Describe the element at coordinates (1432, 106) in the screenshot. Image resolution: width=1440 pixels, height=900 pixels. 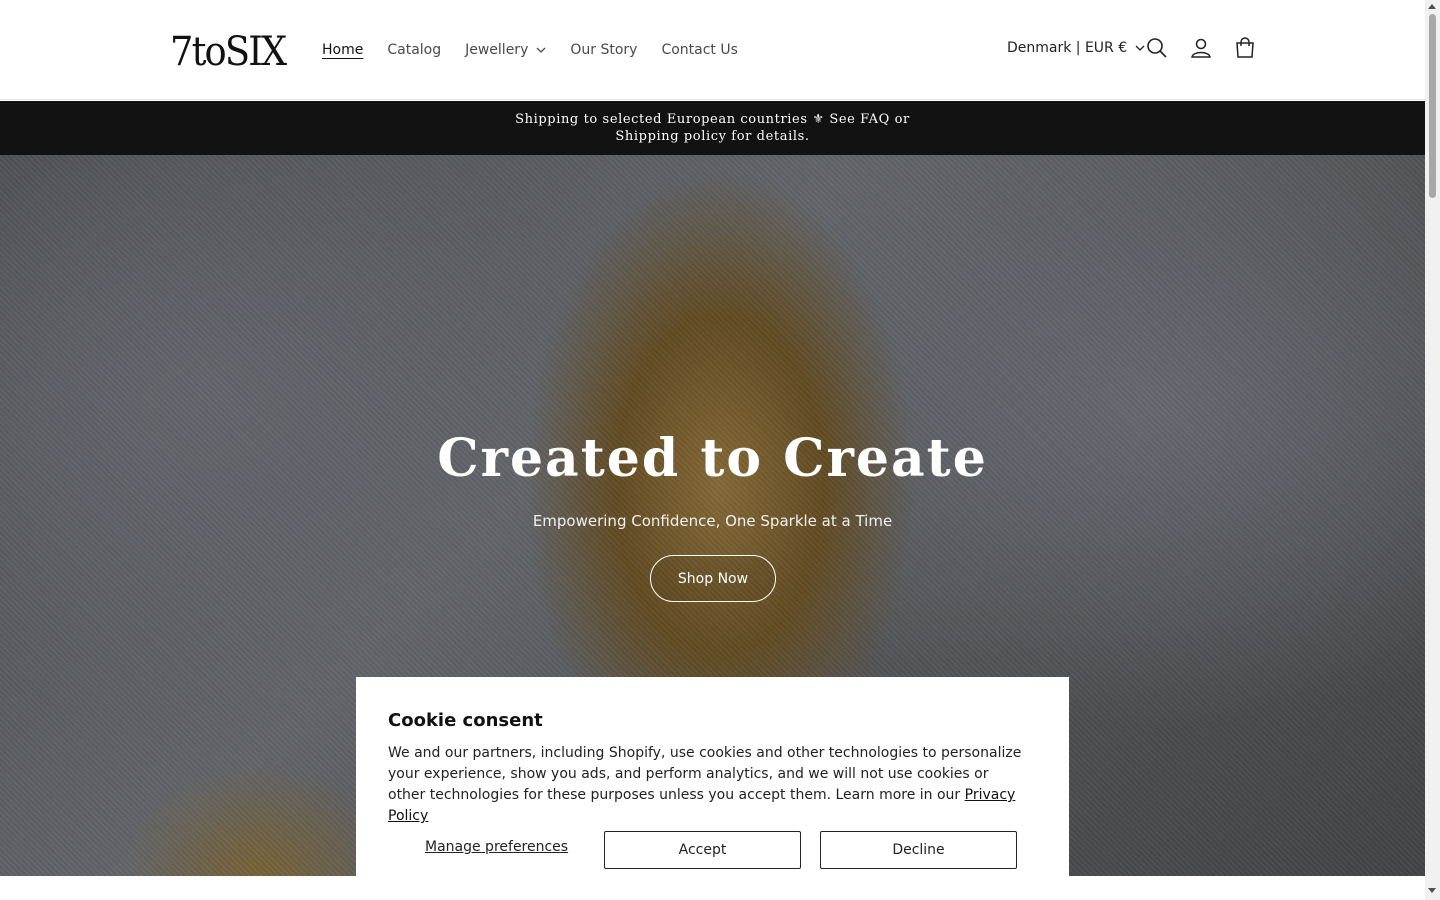
I see `scroll-thumb` at that location.